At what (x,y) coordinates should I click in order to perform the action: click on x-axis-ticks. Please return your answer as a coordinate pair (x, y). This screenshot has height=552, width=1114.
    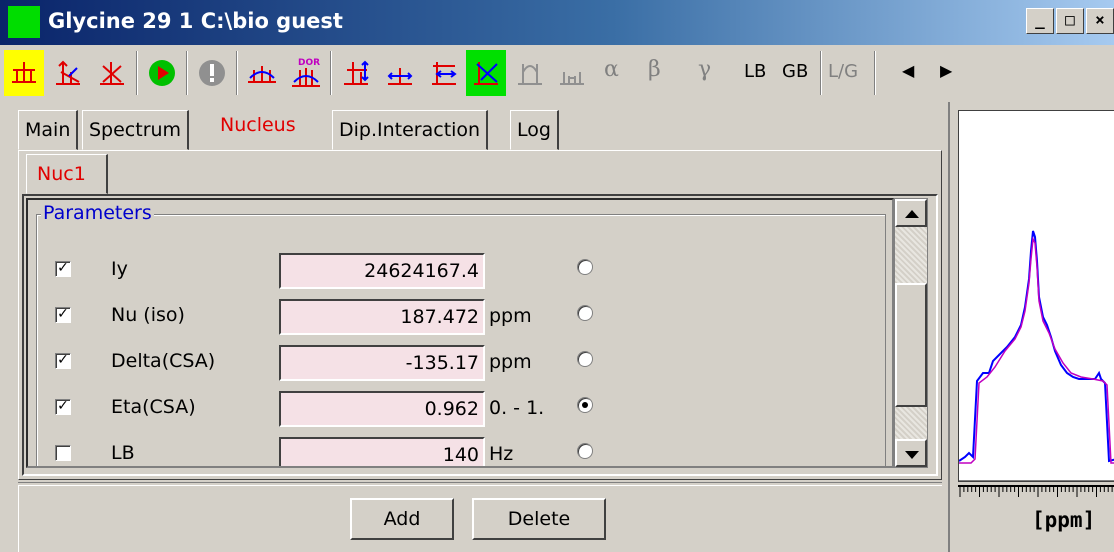
    Looking at the image, I should click on (1036, 491).